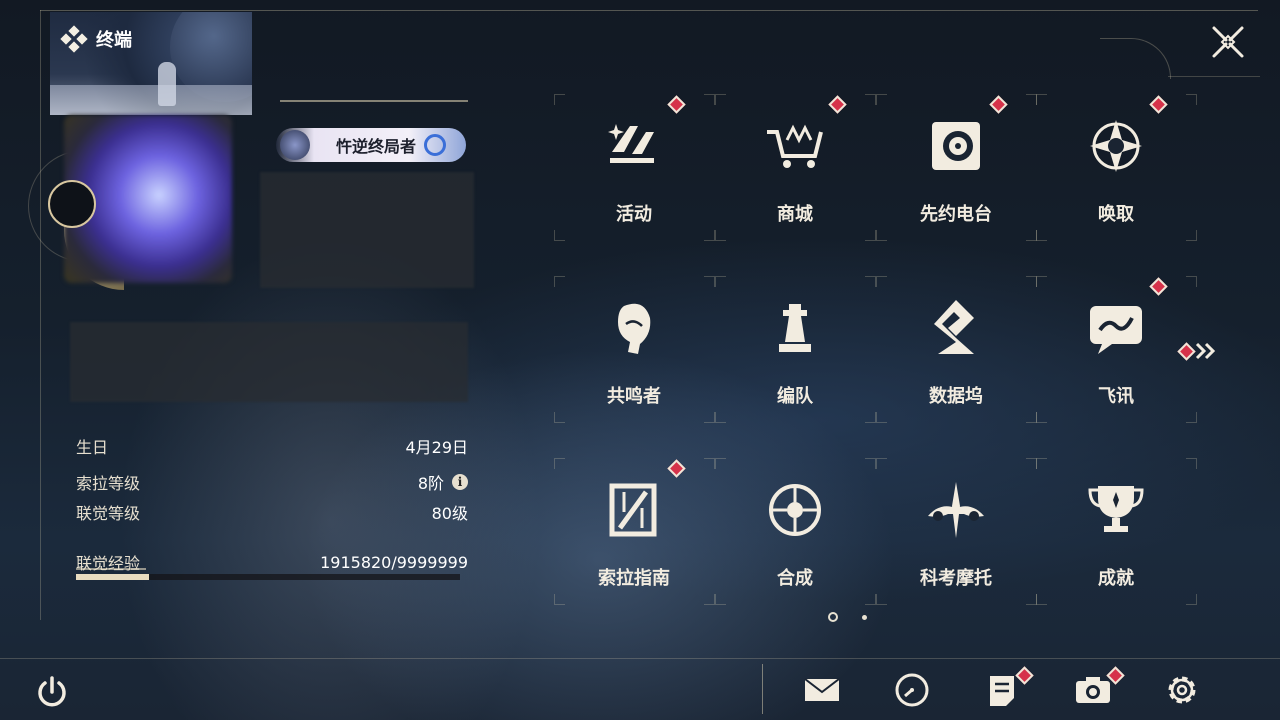  What do you see at coordinates (1182, 690) in the screenshot?
I see `settings-button` at bounding box center [1182, 690].